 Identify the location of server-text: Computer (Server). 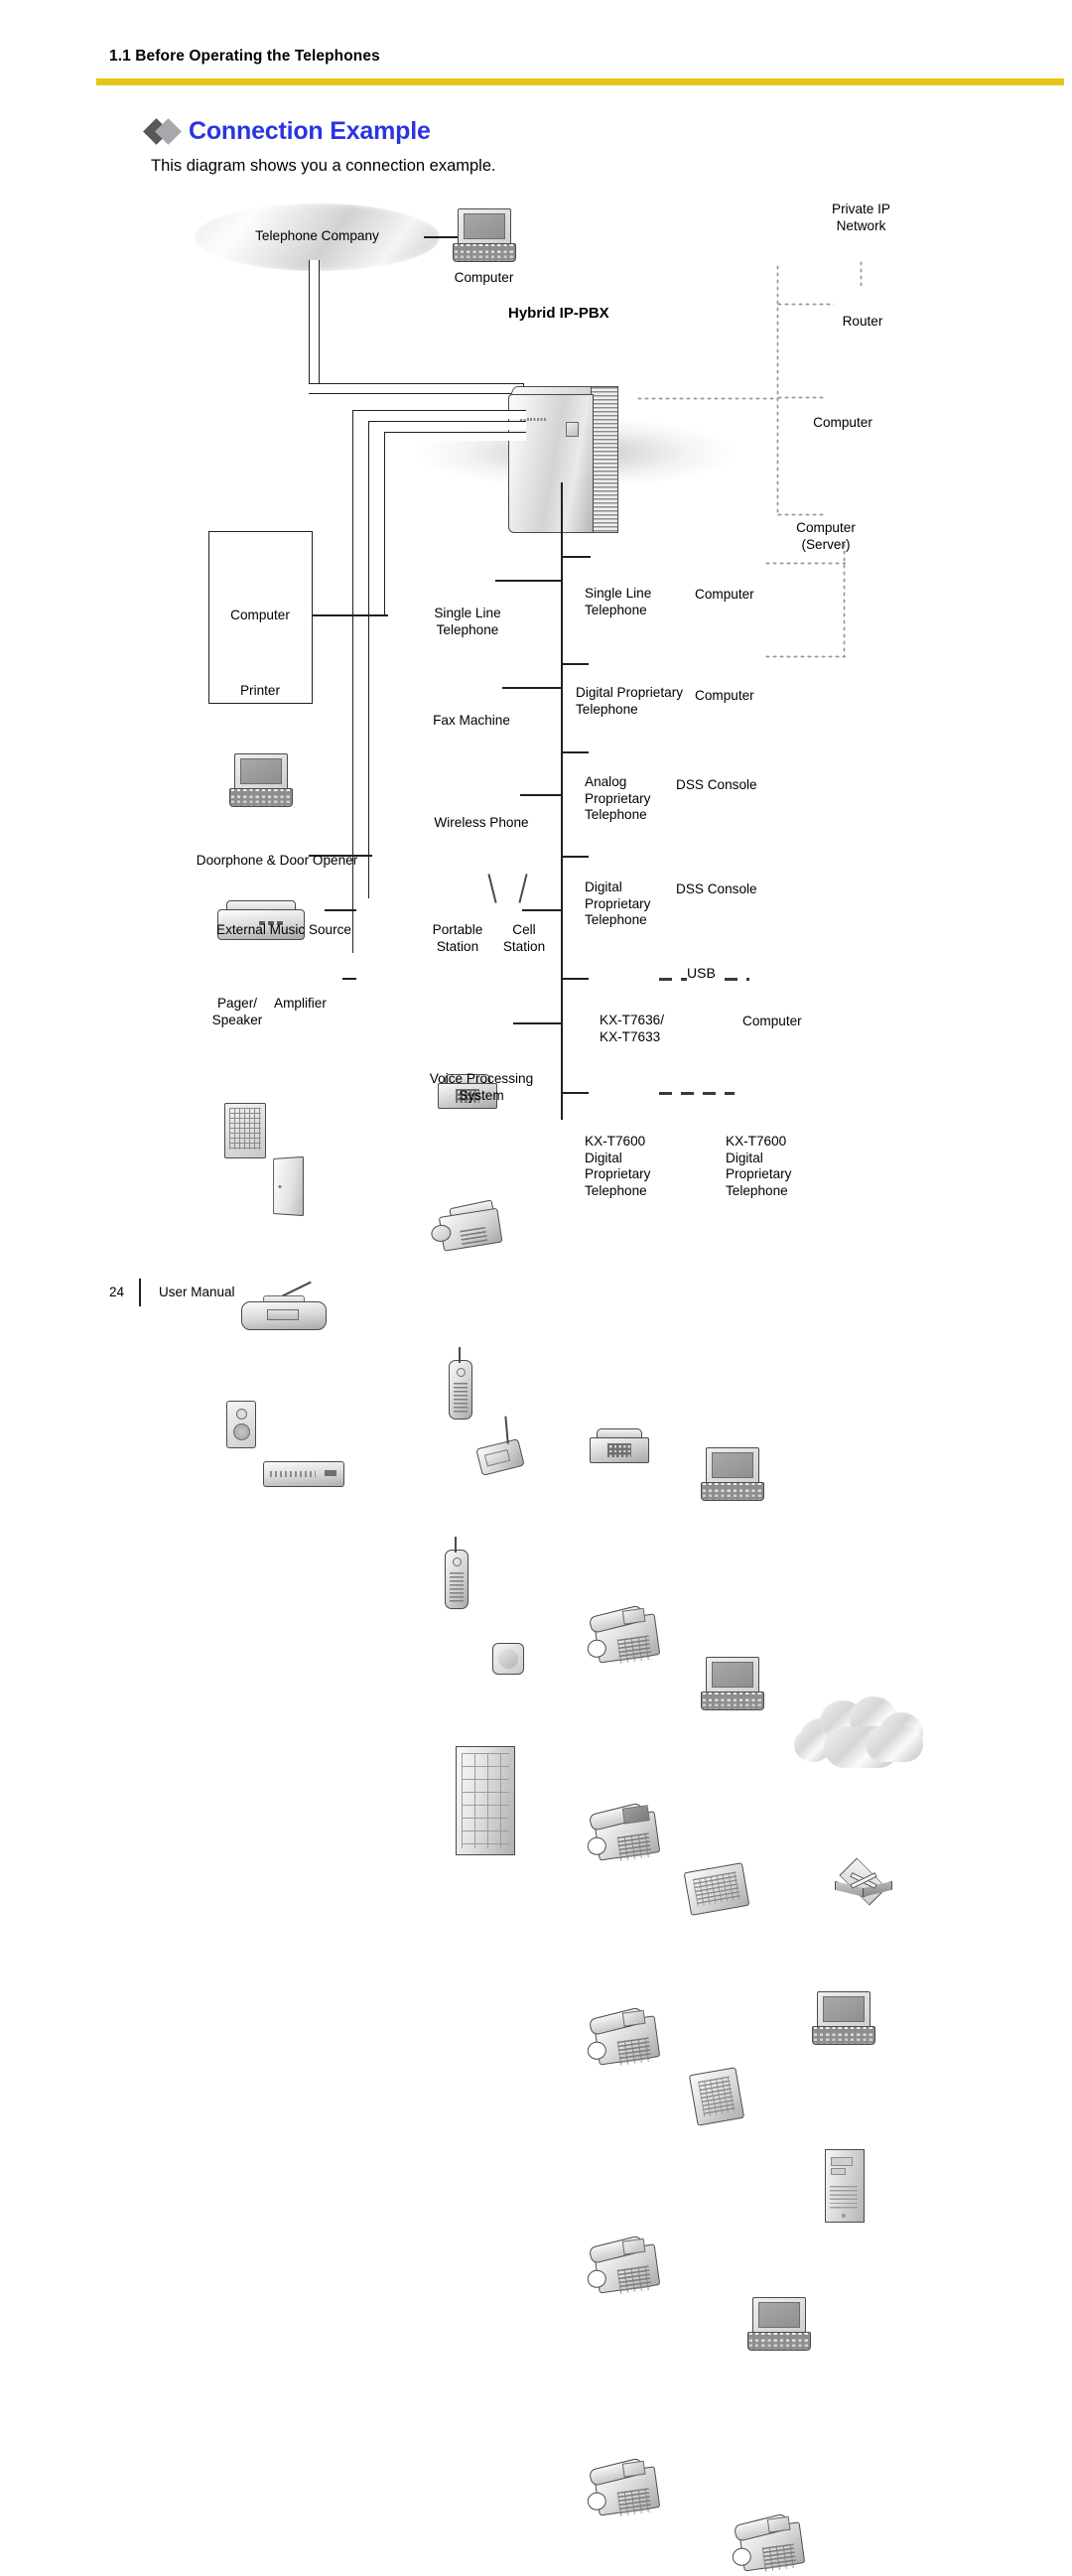
(826, 536).